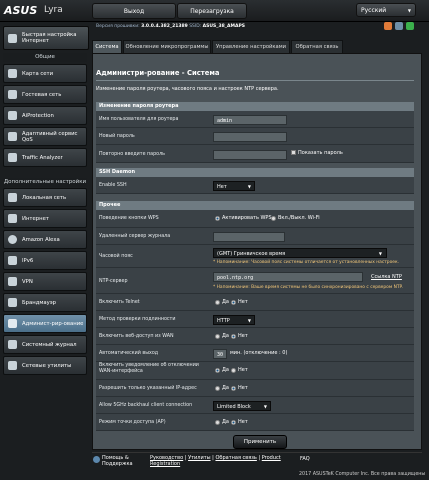 This screenshot has width=429, height=480. Describe the element at coordinates (233, 302) in the screenshot. I see `telnet-radio-no` at that location.